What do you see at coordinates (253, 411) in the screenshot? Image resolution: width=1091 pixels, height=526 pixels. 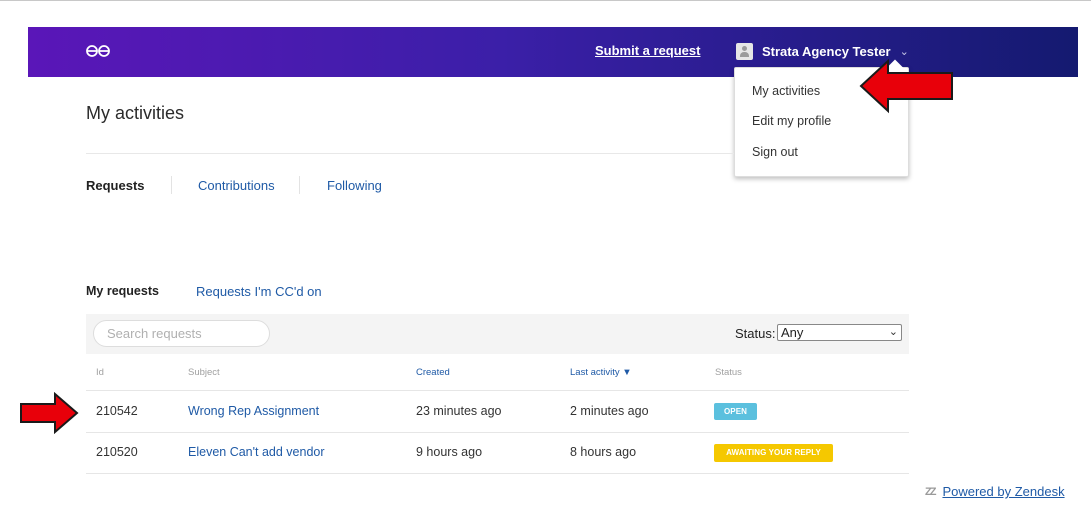 I see `request-subject-link: Wrong Rep Assignment` at bounding box center [253, 411].